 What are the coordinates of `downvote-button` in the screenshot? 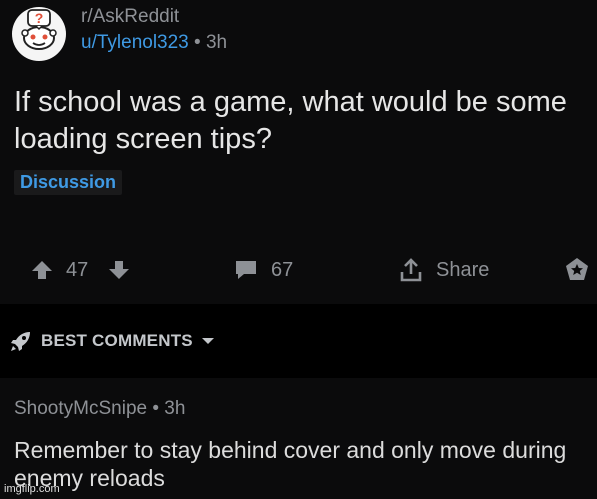 It's located at (119, 270).